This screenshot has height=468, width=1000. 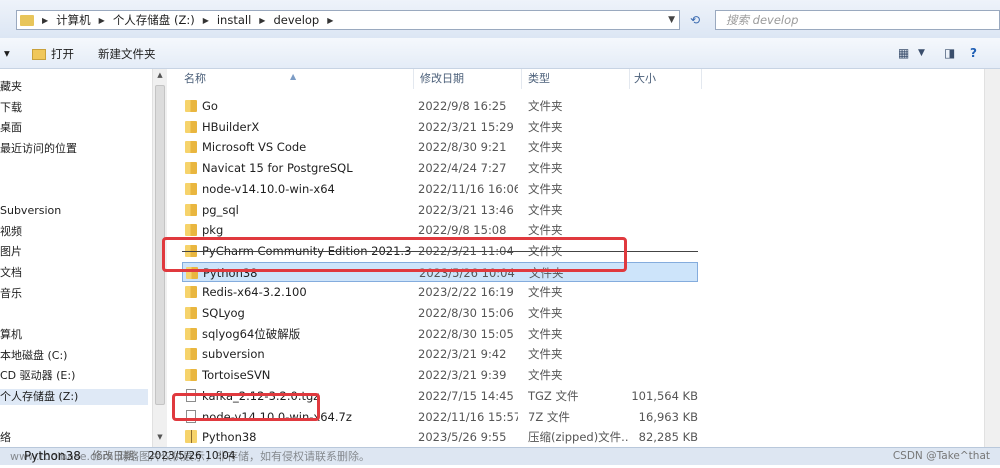 What do you see at coordinates (664, 395) in the screenshot?
I see `file-size: 101,564 KB` at bounding box center [664, 395].